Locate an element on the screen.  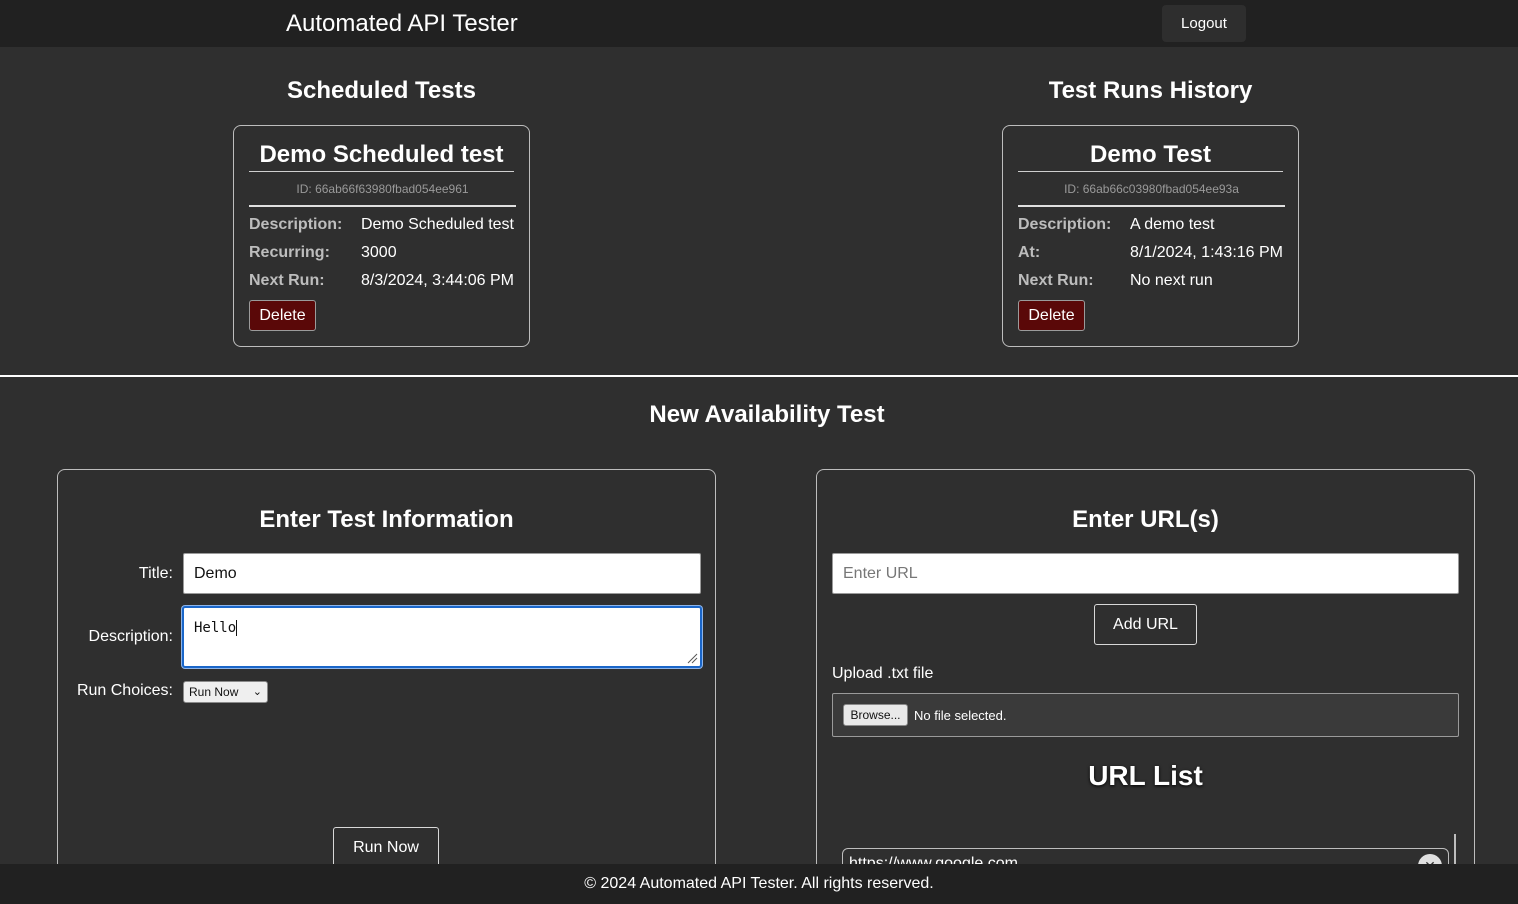
run-choices-label: Run Choices: is located at coordinates (124, 690).